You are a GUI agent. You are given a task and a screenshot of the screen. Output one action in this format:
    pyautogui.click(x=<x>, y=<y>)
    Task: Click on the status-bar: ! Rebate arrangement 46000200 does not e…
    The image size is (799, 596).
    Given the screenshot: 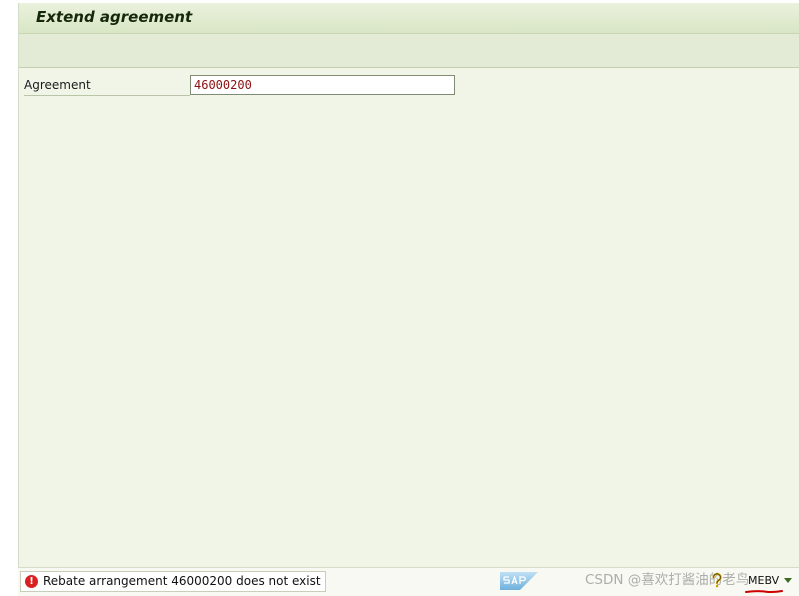 What is the action you would take?
    pyautogui.click(x=408, y=581)
    